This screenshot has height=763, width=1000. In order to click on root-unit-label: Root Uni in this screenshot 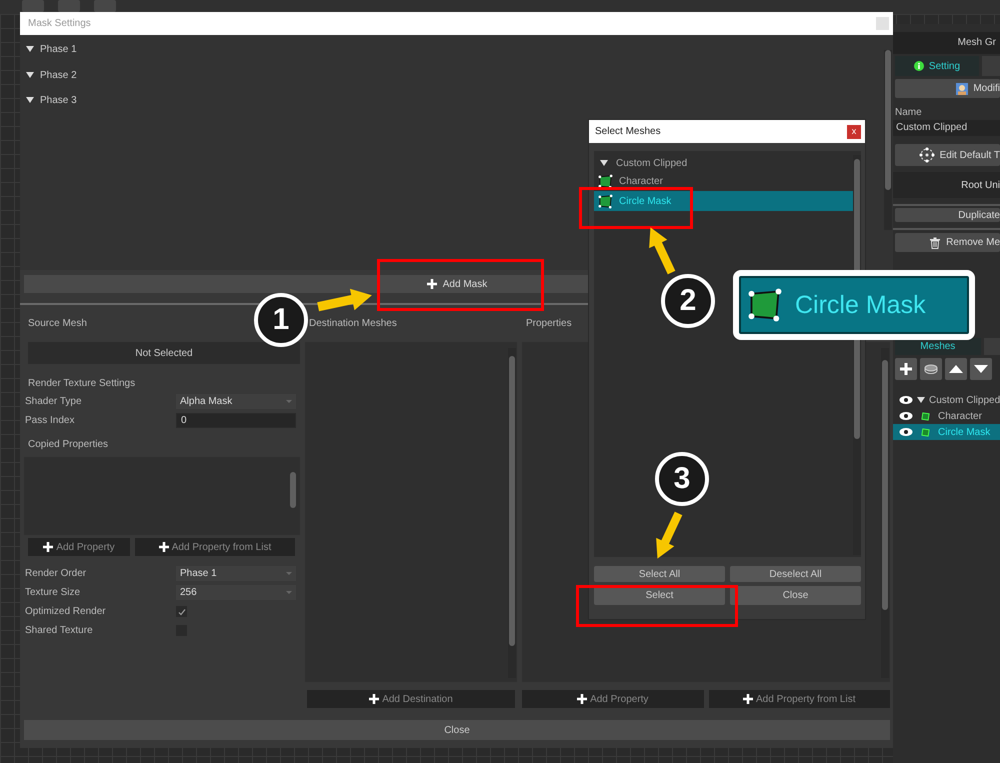, I will do `click(980, 185)`.